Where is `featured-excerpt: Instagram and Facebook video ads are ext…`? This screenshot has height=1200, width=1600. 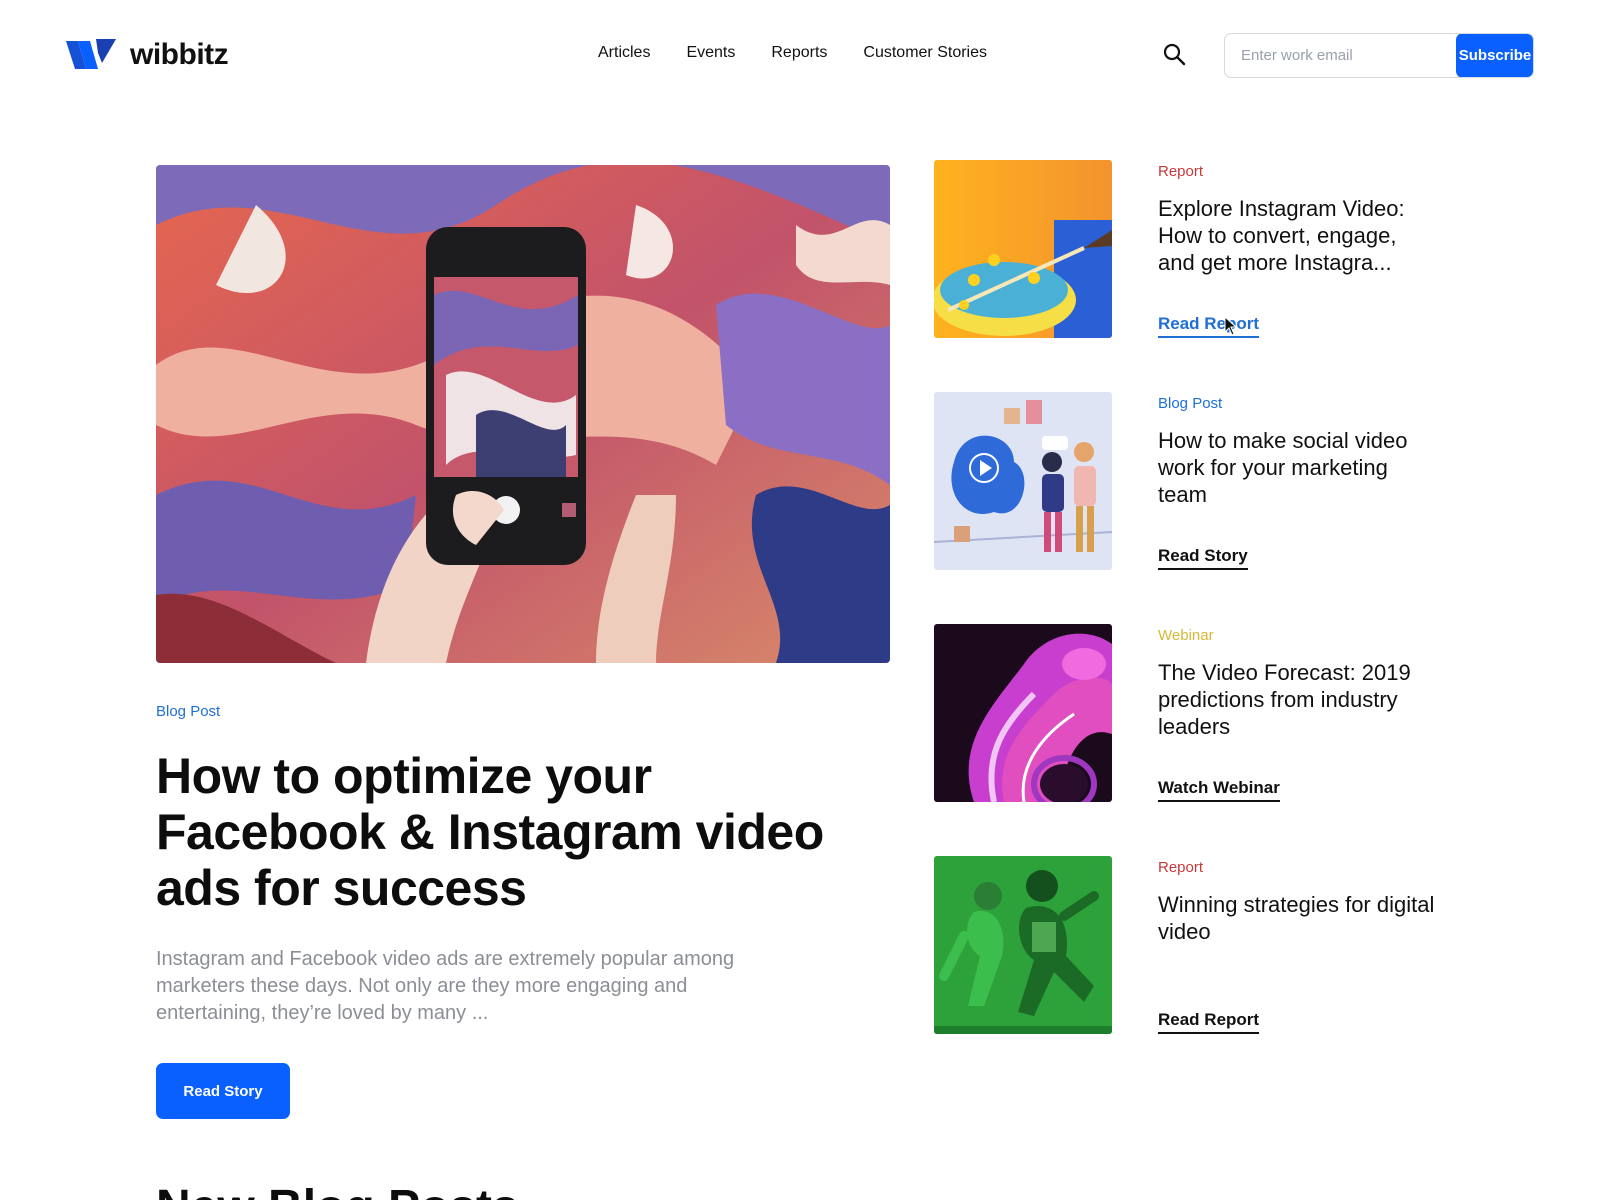
featured-excerpt: Instagram and Facebook video ads are ext… is located at coordinates (445, 986).